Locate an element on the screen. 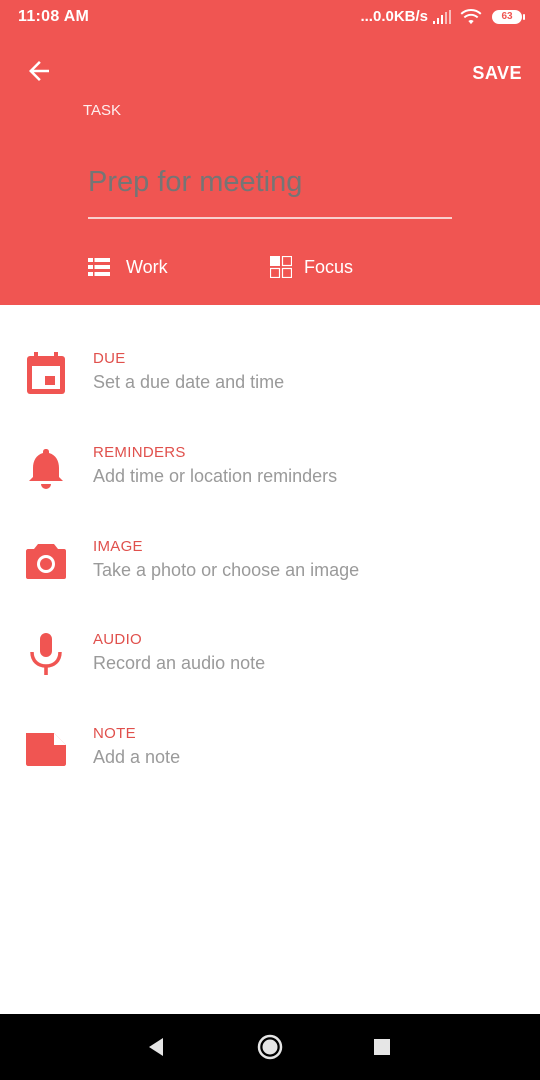 The image size is (540, 1080). battery-level: 63 is located at coordinates (507, 16).